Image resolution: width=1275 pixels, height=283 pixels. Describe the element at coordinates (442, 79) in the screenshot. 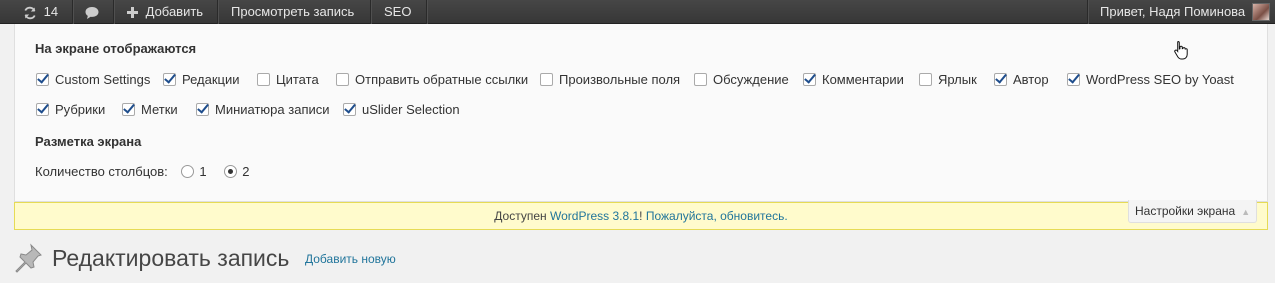

I see `checkbox-label: Отправить обратные ссылки` at that location.